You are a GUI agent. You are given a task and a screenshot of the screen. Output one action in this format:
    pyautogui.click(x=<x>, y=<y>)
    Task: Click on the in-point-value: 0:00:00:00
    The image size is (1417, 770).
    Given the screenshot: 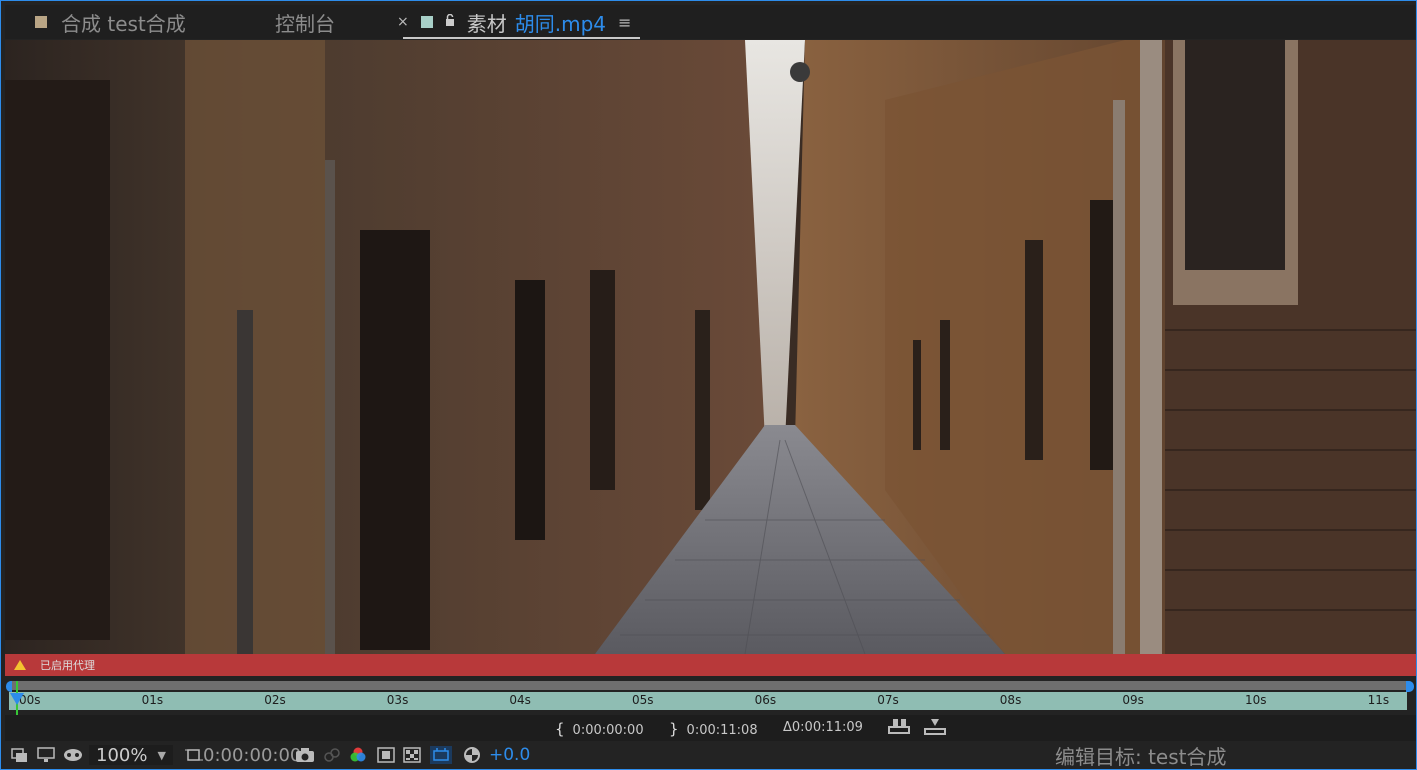 What is the action you would take?
    pyautogui.click(x=608, y=730)
    